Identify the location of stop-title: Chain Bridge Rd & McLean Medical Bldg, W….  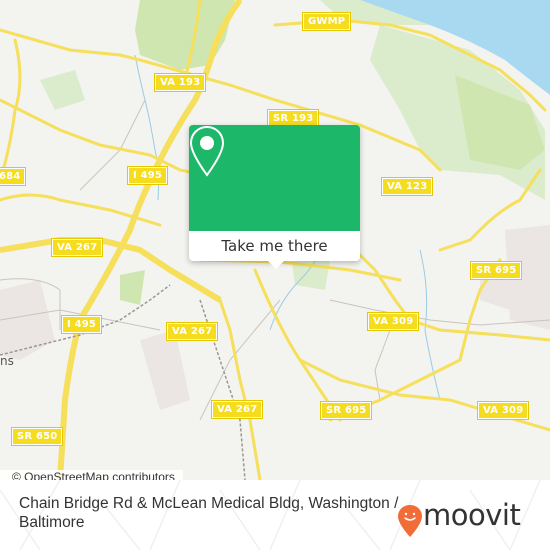
(209, 513).